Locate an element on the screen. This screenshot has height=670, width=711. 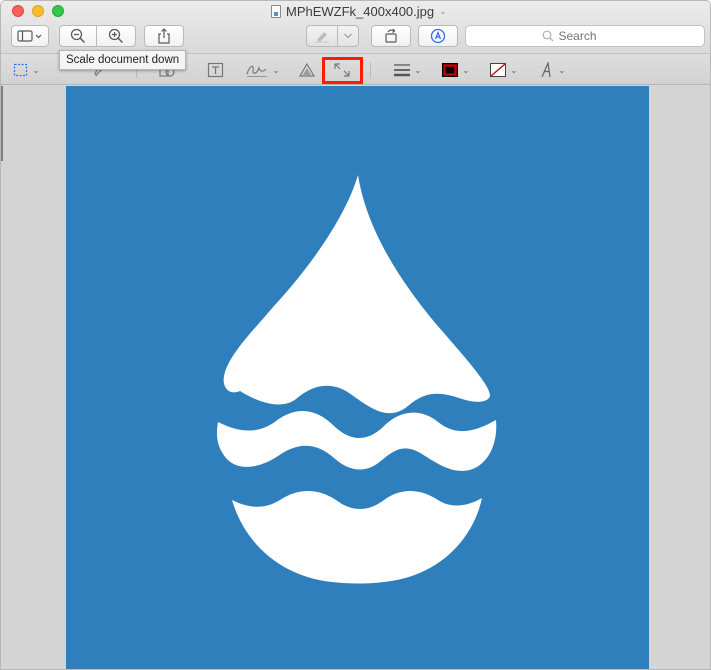
shape-style-button: ⌄ is located at coordinates (407, 70).